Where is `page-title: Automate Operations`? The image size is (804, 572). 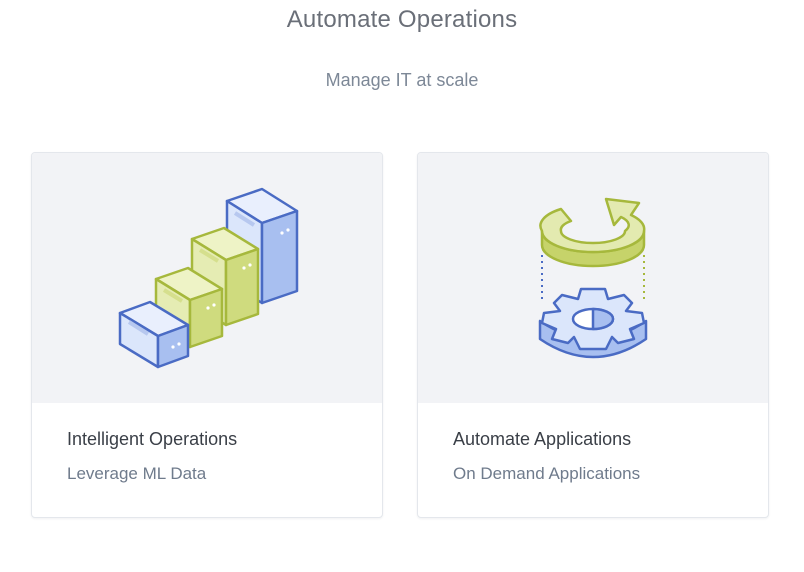
page-title: Automate Operations is located at coordinates (402, 19).